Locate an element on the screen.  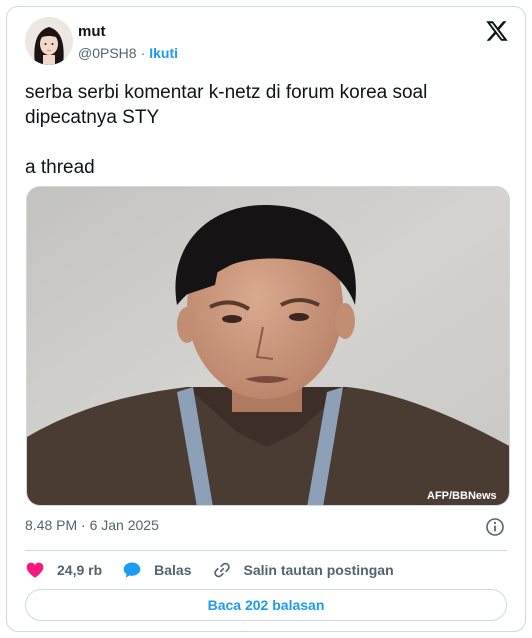
author-meta: @0PSH8 · Ikuti is located at coordinates (128, 53).